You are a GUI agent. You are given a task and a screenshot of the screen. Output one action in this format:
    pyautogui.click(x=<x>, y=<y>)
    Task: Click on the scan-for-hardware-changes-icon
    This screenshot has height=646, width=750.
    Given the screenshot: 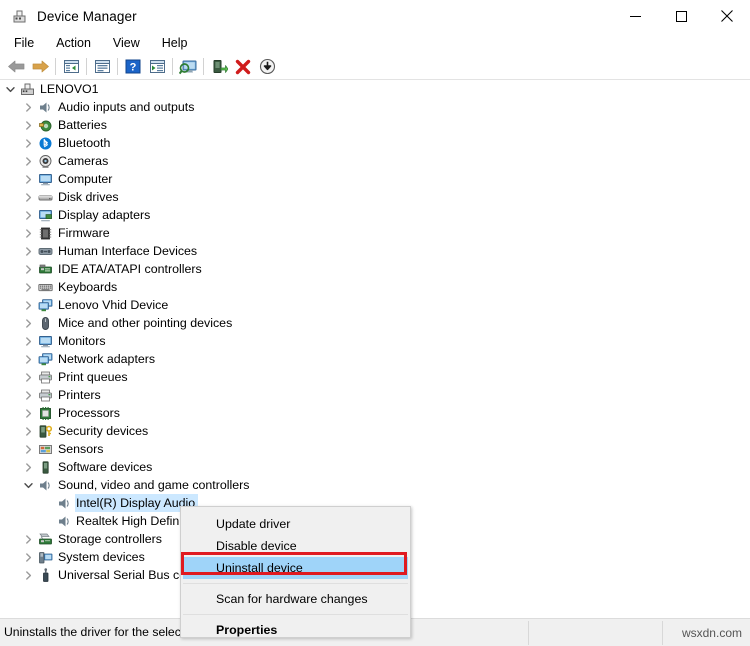 What is the action you would take?
    pyautogui.click(x=188, y=66)
    